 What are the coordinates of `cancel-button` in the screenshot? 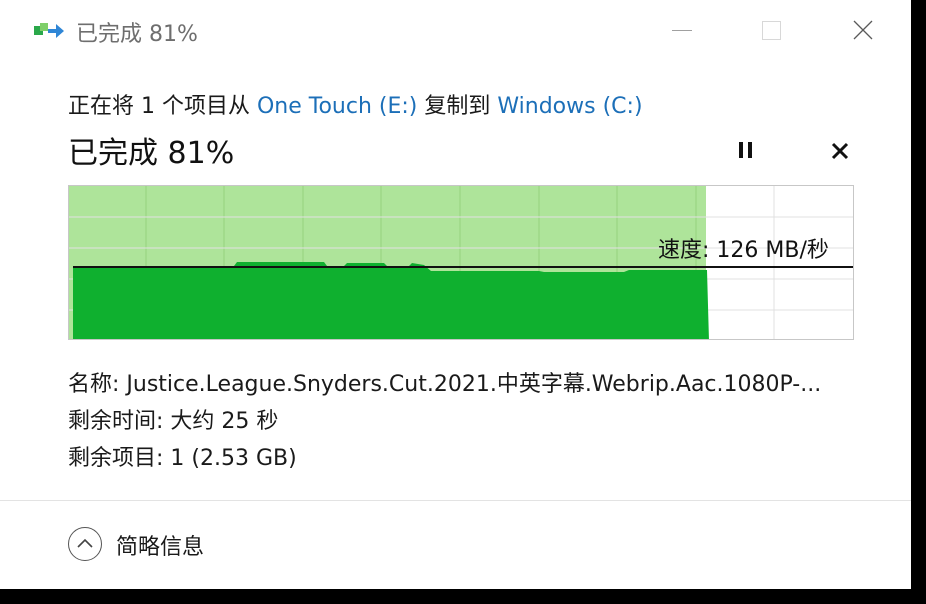 It's located at (840, 151).